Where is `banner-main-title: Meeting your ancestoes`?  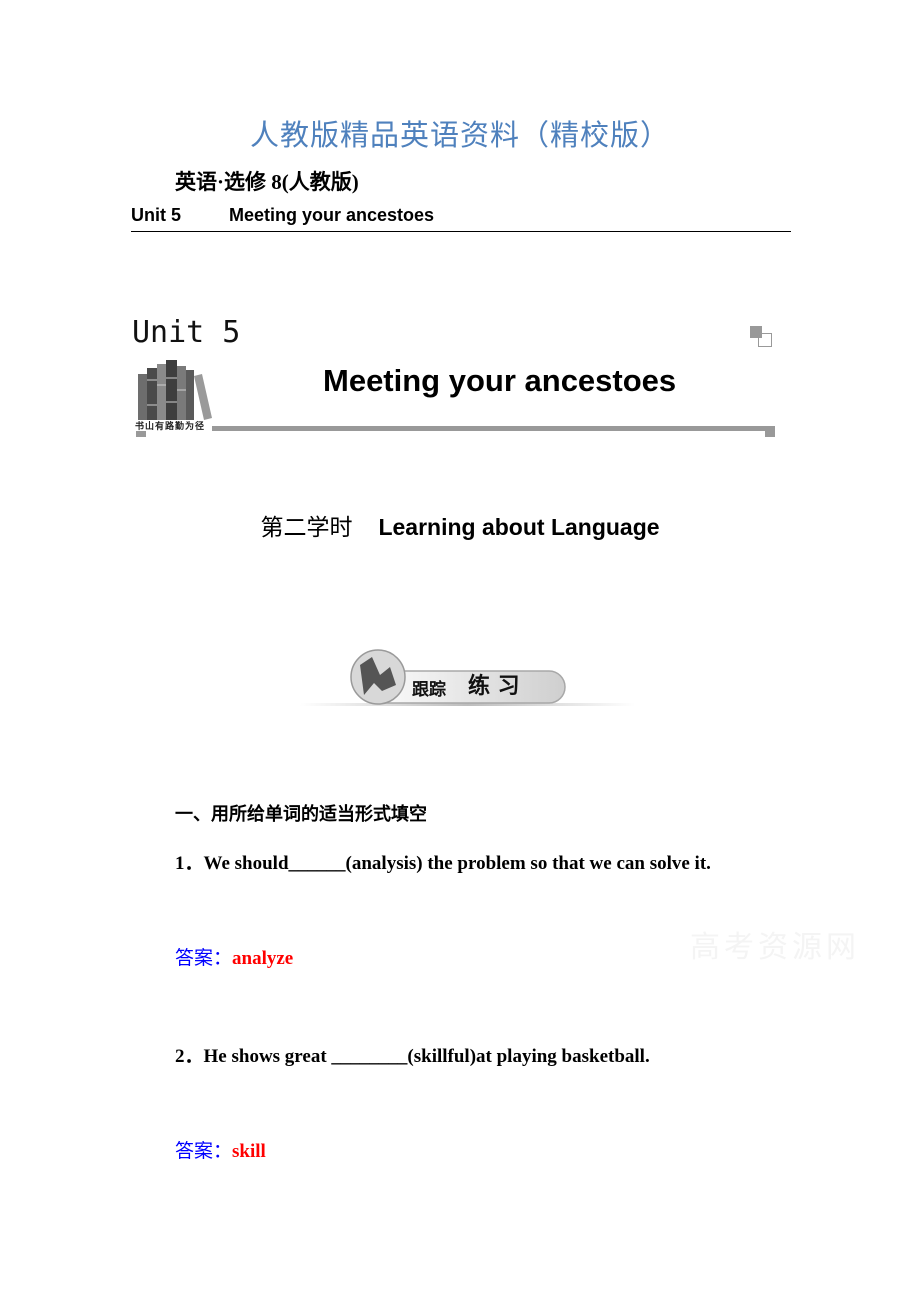 banner-main-title: Meeting your ancestoes is located at coordinates (500, 380).